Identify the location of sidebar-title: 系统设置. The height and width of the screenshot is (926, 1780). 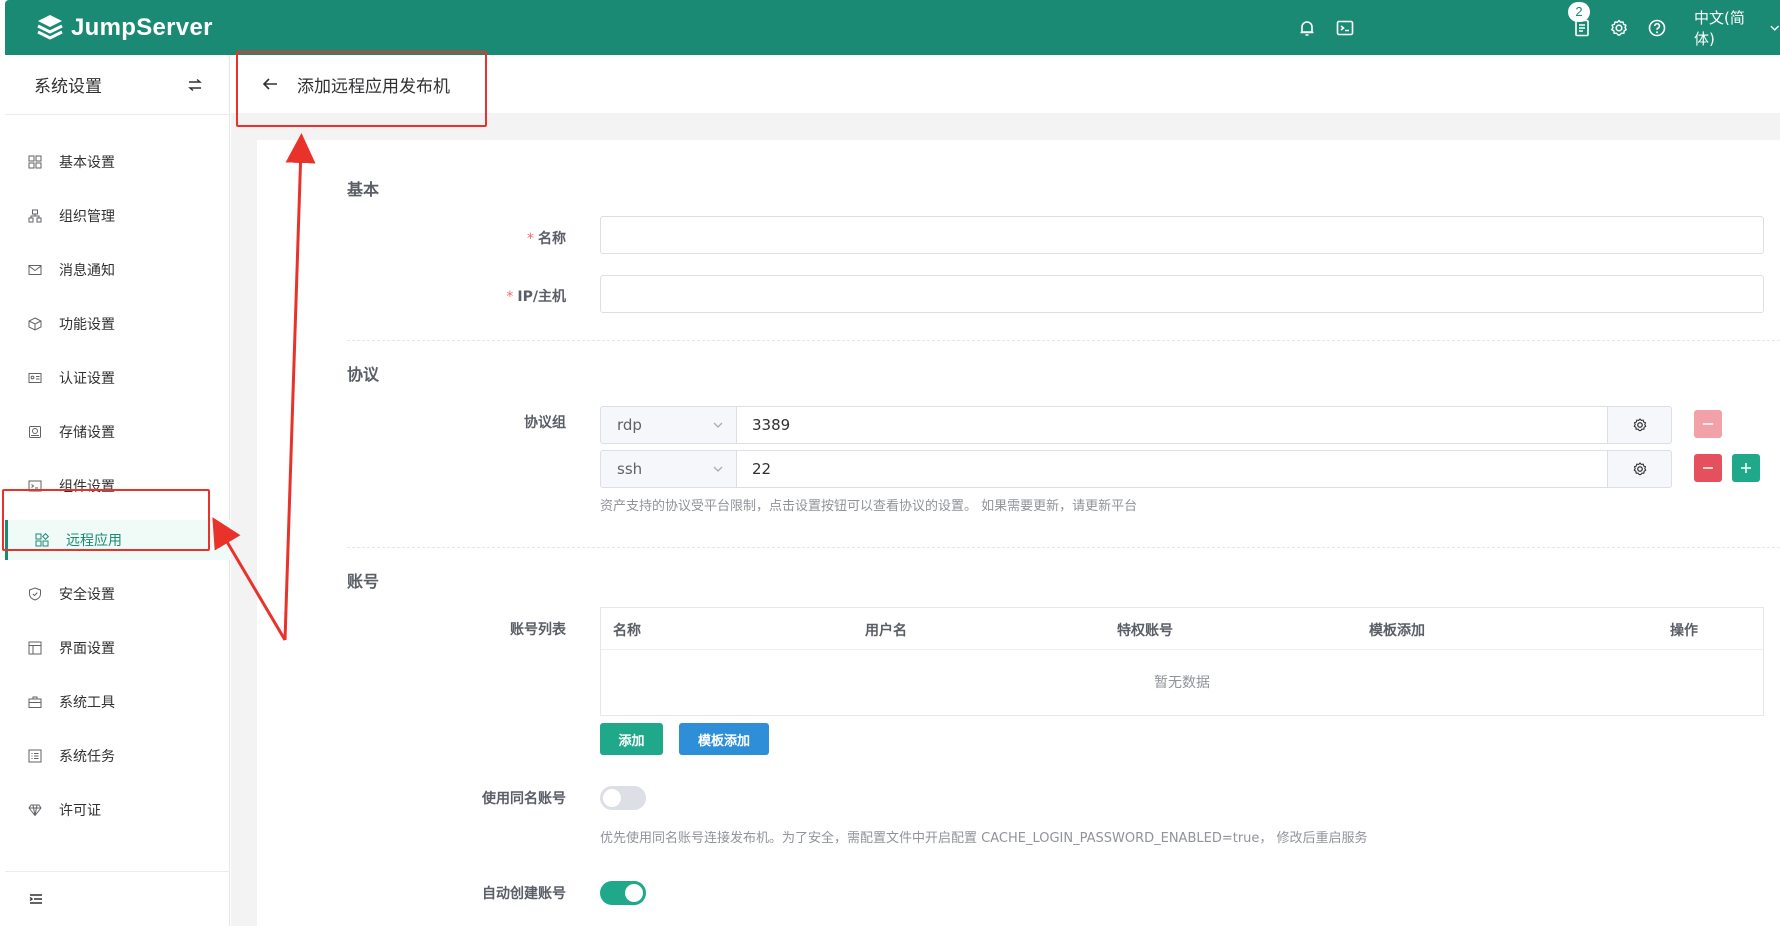
(68, 87).